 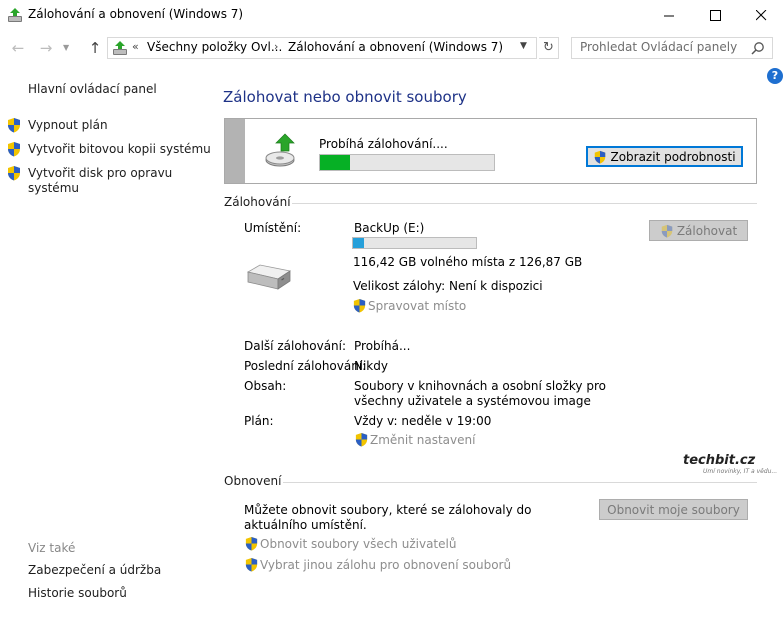 I want to click on sidebar-link-disable-schedule: Vypnout plán, so click(x=68, y=125).